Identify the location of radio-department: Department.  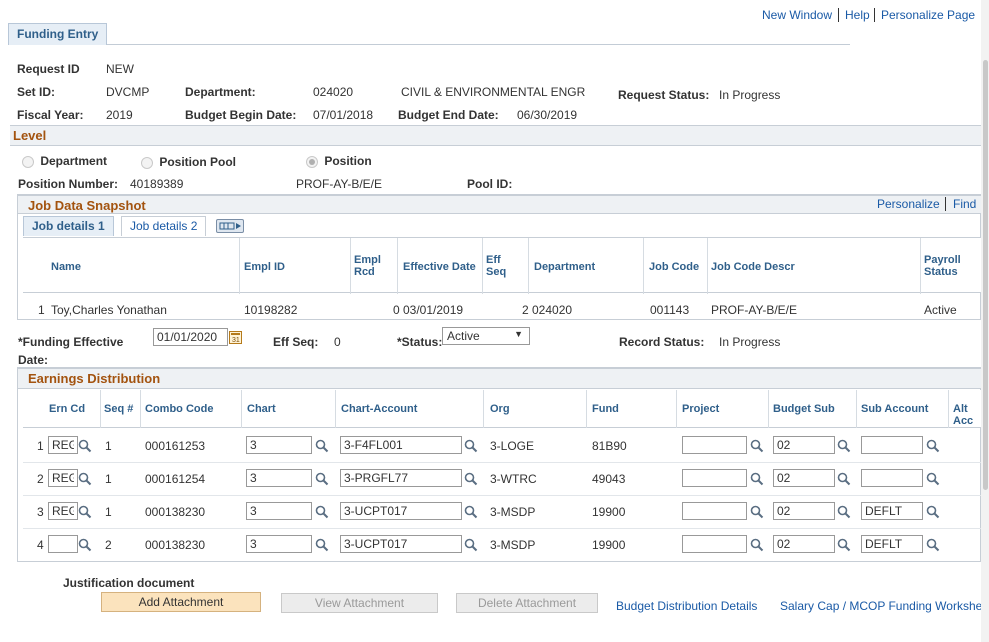
(64, 161).